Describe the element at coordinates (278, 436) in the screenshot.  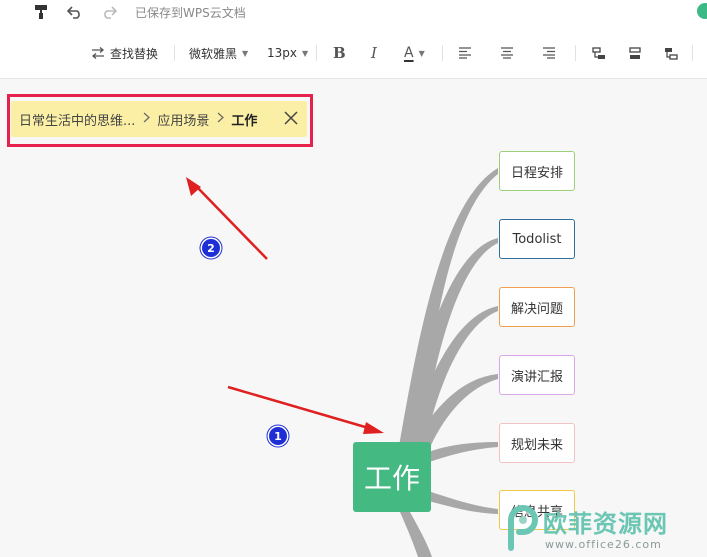
I see `annotation-badge-1: 1` at that location.